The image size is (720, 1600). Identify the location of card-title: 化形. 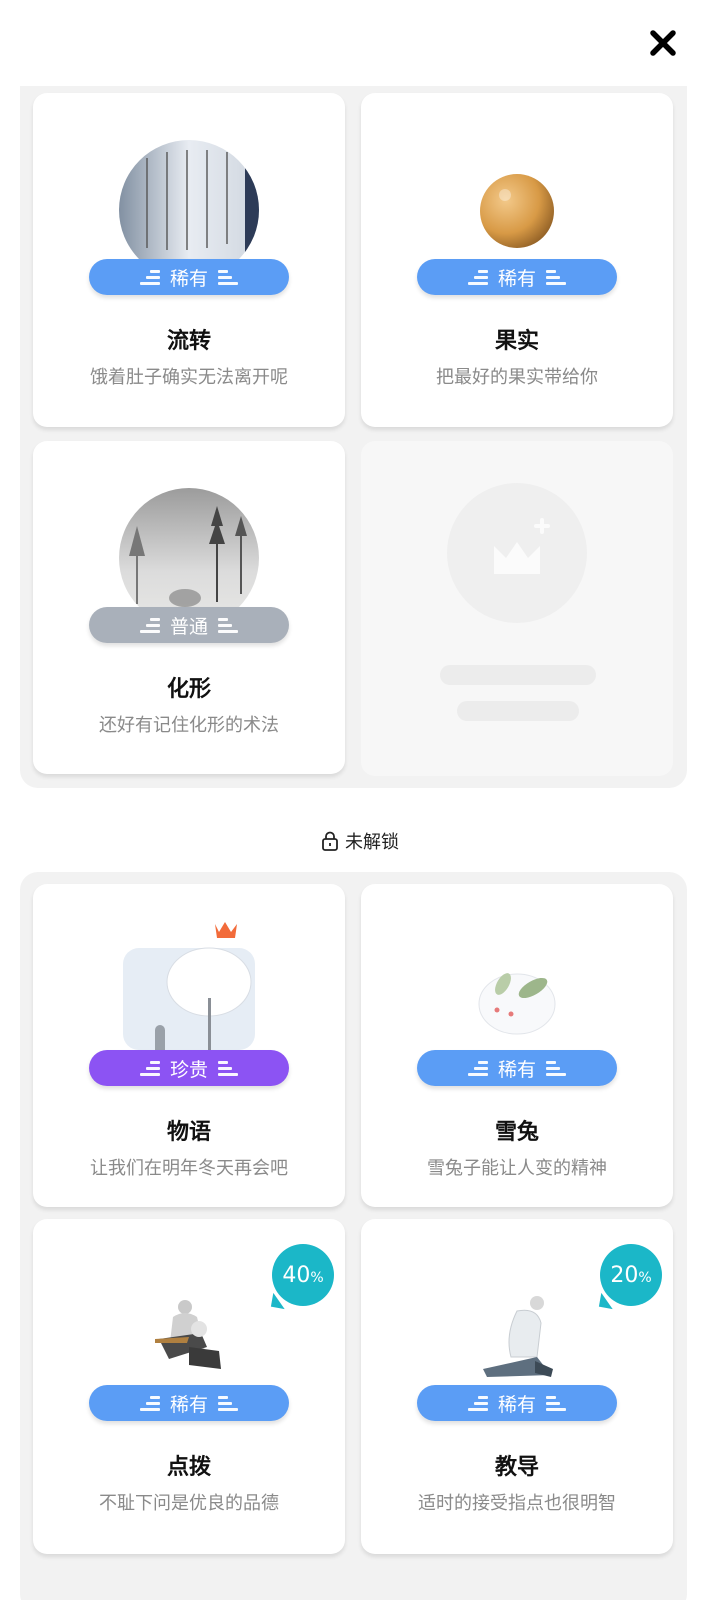
(188, 689).